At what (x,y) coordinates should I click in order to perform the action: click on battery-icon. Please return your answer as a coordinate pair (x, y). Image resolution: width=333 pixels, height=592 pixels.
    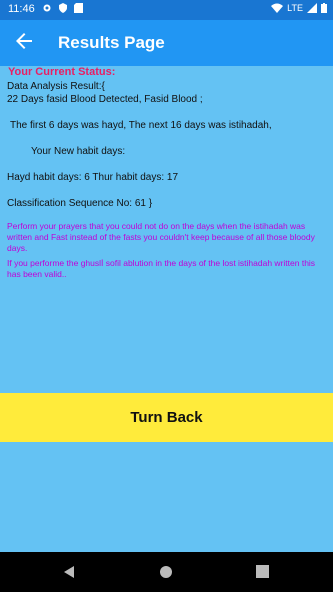
    Looking at the image, I should click on (324, 8).